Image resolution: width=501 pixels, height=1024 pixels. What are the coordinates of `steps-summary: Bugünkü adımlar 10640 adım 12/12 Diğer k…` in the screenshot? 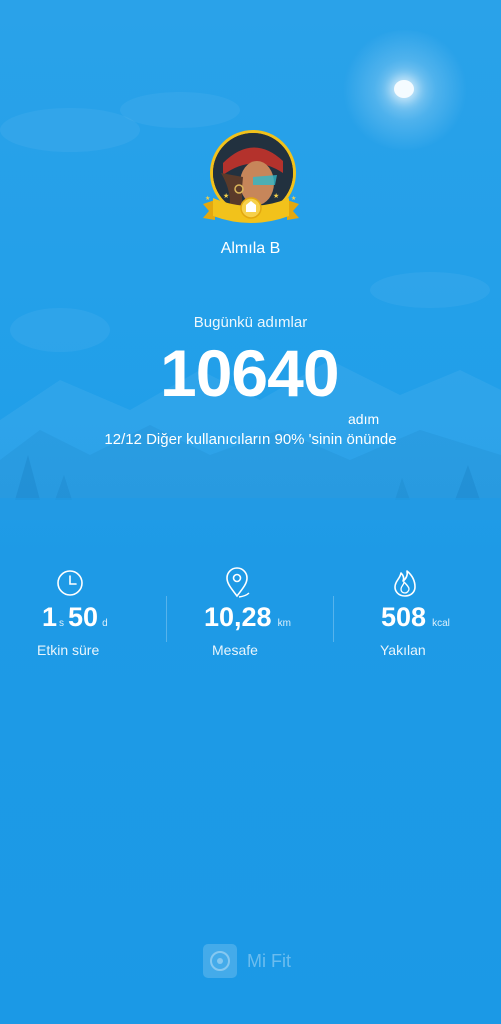 It's located at (250, 381).